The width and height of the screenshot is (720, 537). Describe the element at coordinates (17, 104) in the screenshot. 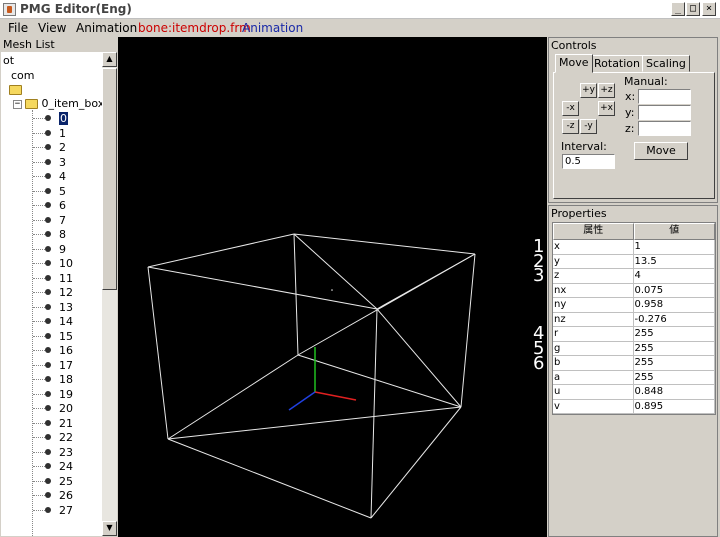

I see `collapse-icon: −` at that location.